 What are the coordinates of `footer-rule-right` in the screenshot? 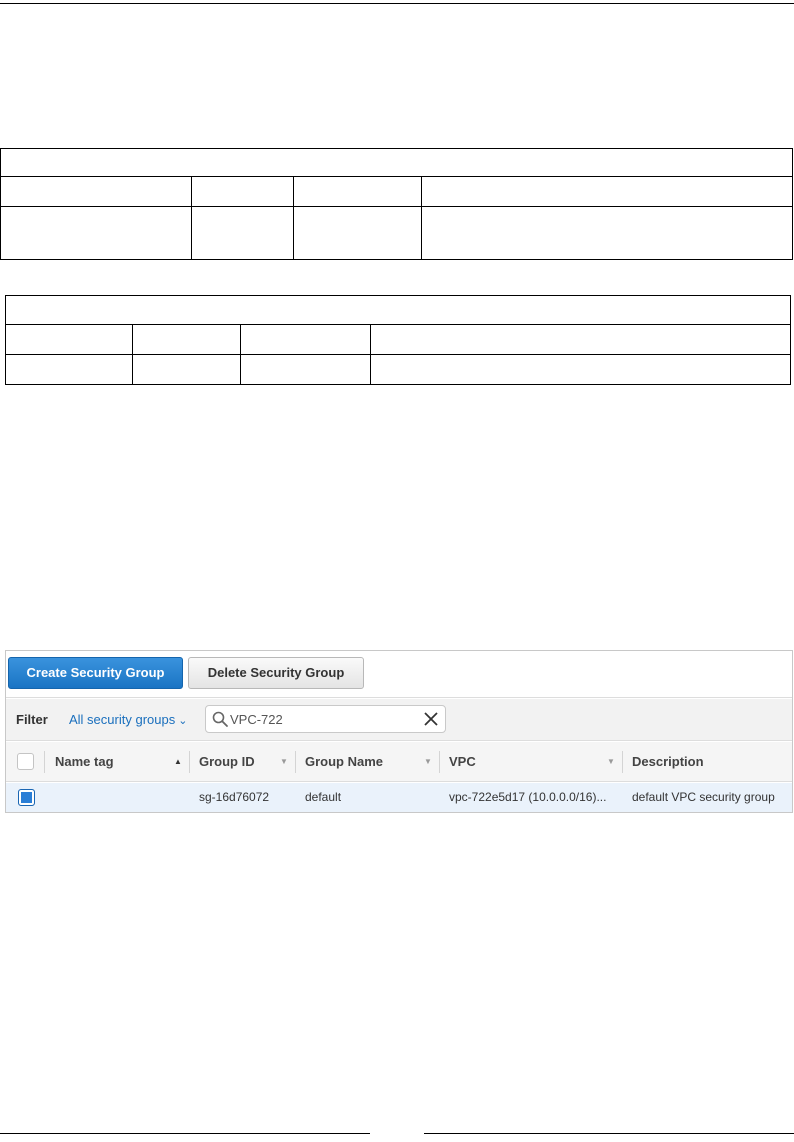 It's located at (609, 1133).